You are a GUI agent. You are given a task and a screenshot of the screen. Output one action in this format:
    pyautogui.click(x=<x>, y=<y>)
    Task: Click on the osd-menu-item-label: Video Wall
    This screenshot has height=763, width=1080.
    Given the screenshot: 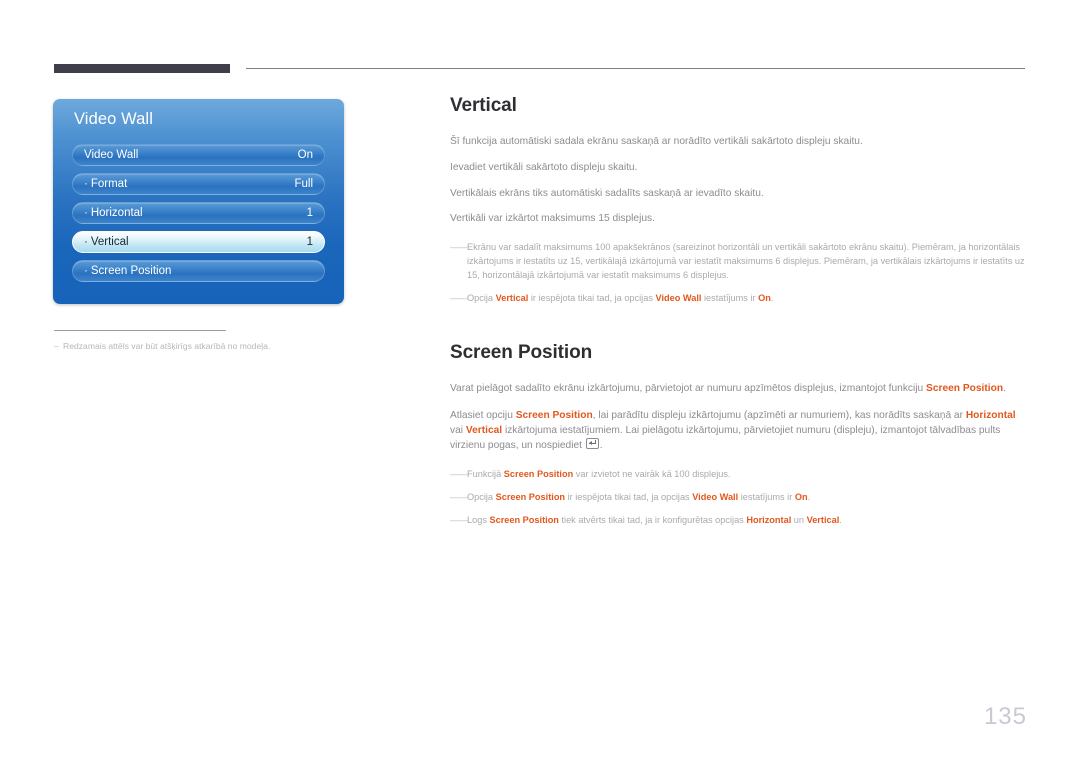 What is the action you would take?
    pyautogui.click(x=111, y=155)
    